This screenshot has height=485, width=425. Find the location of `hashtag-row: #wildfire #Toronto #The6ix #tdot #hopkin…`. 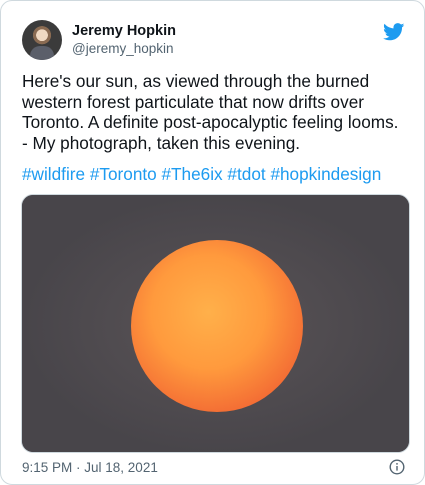

hashtag-row: #wildfire #Toronto #The6ix #tdot #hopkin… is located at coordinates (214, 174).